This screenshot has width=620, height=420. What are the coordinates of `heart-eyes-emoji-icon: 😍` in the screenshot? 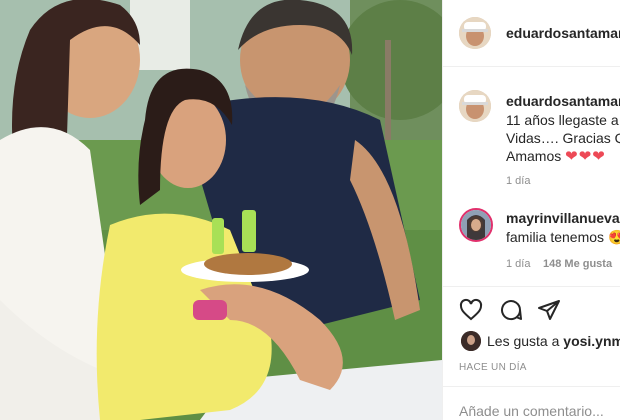 It's located at (614, 237).